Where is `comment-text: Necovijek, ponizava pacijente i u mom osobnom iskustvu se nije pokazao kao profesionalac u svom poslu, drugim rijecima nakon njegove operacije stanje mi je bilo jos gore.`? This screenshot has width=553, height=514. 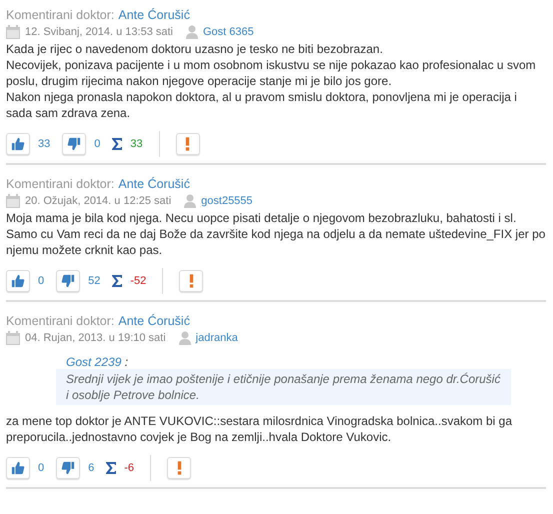 comment-text: Necovijek, ponizava pacijente i u mom osobnom iskustvu se nije pokazao kao profesionalac u svom poslu, drugim rijecima nakon njegove operacije stanje mi je bilo jos gore. is located at coordinates (271, 73).